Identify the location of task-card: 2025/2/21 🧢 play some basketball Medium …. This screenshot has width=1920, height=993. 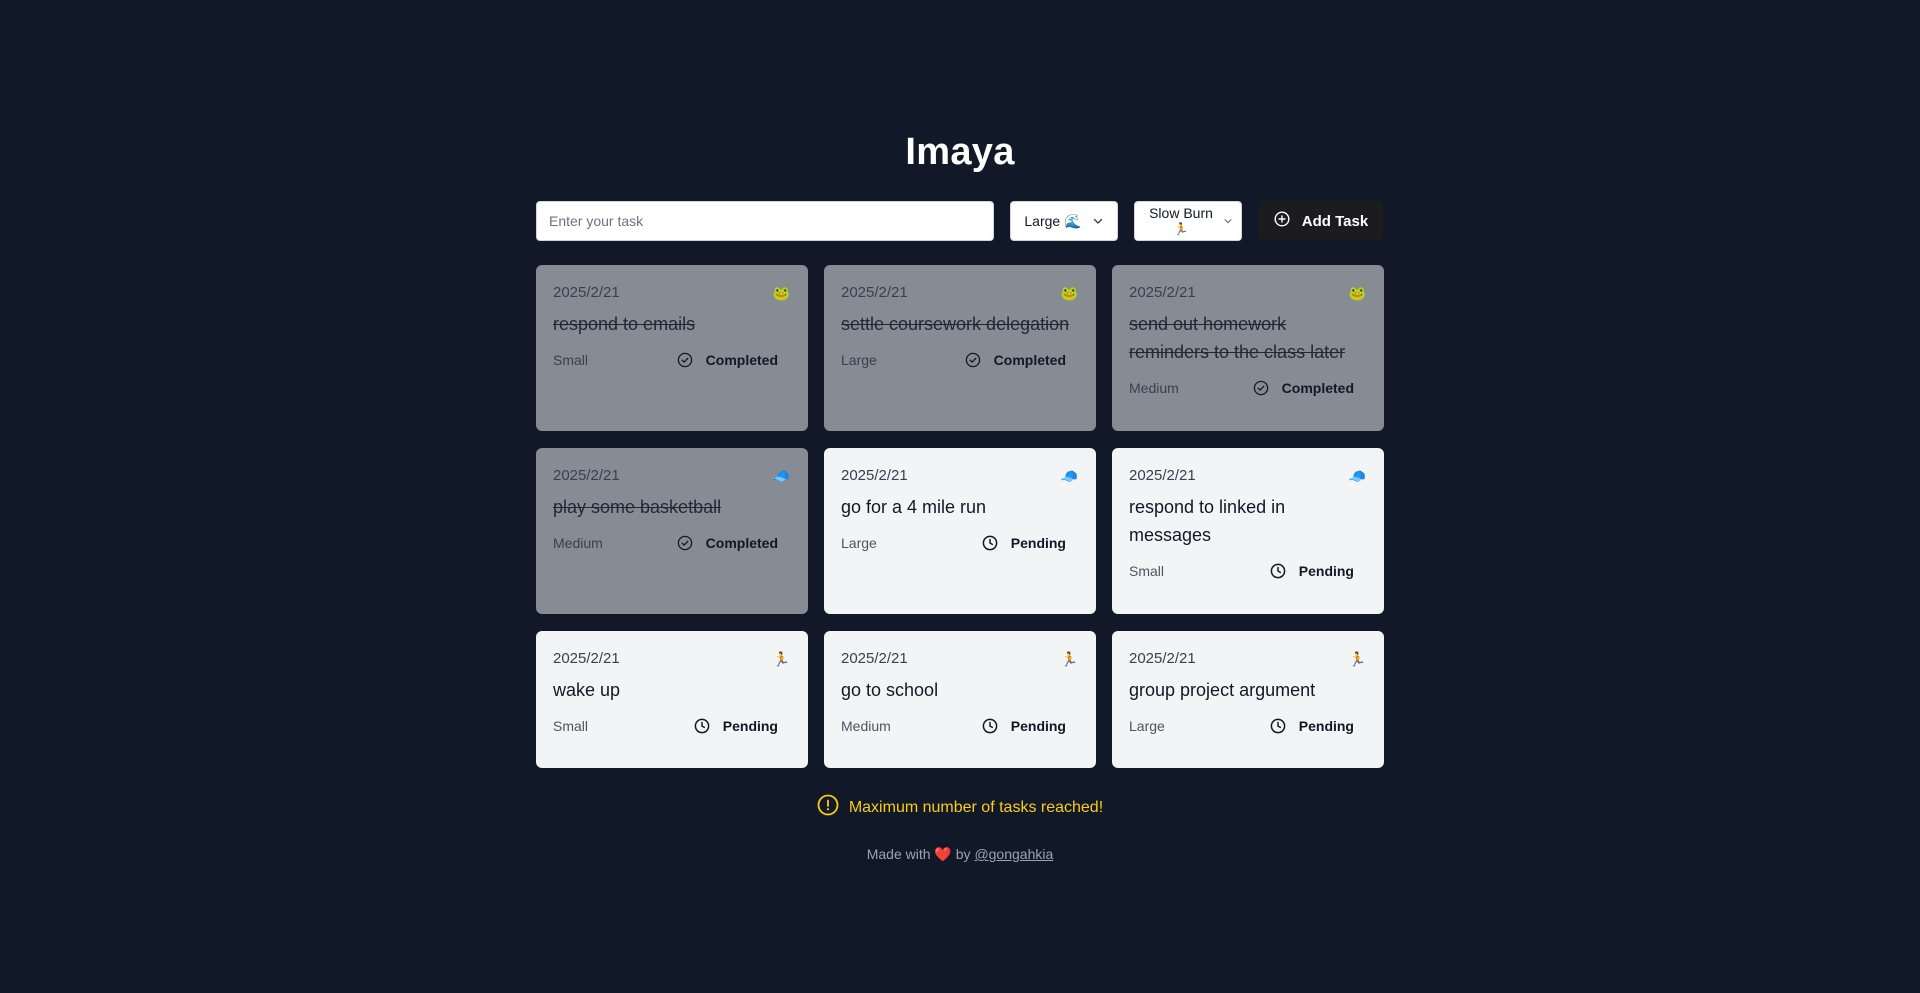
(672, 531).